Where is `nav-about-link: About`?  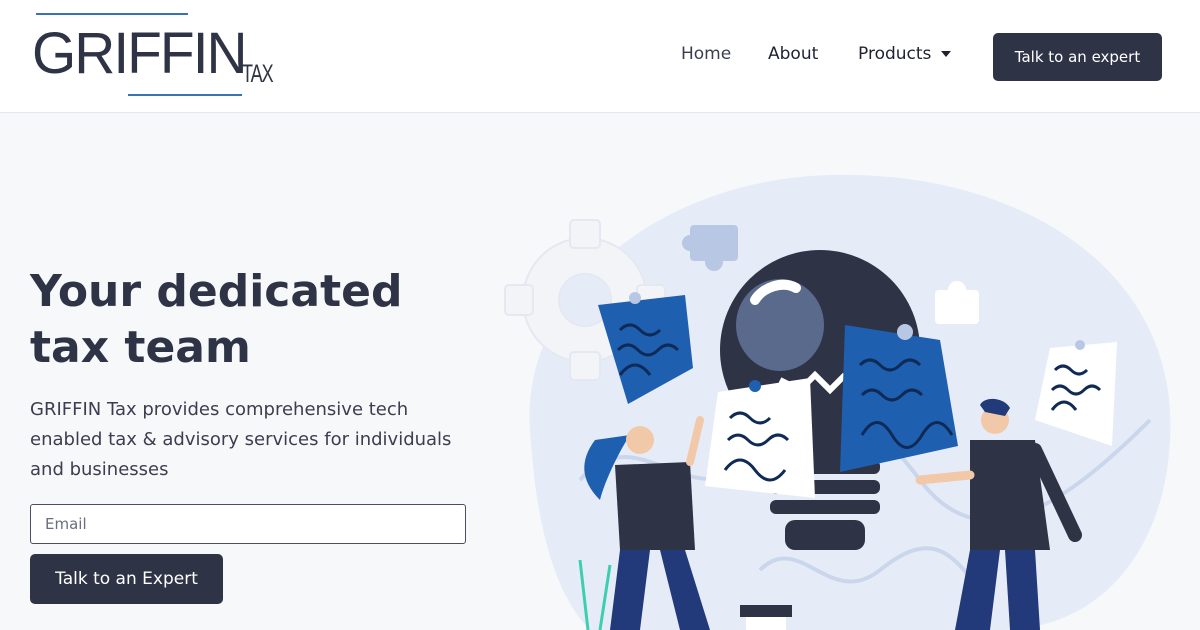
nav-about-link: About is located at coordinates (793, 54).